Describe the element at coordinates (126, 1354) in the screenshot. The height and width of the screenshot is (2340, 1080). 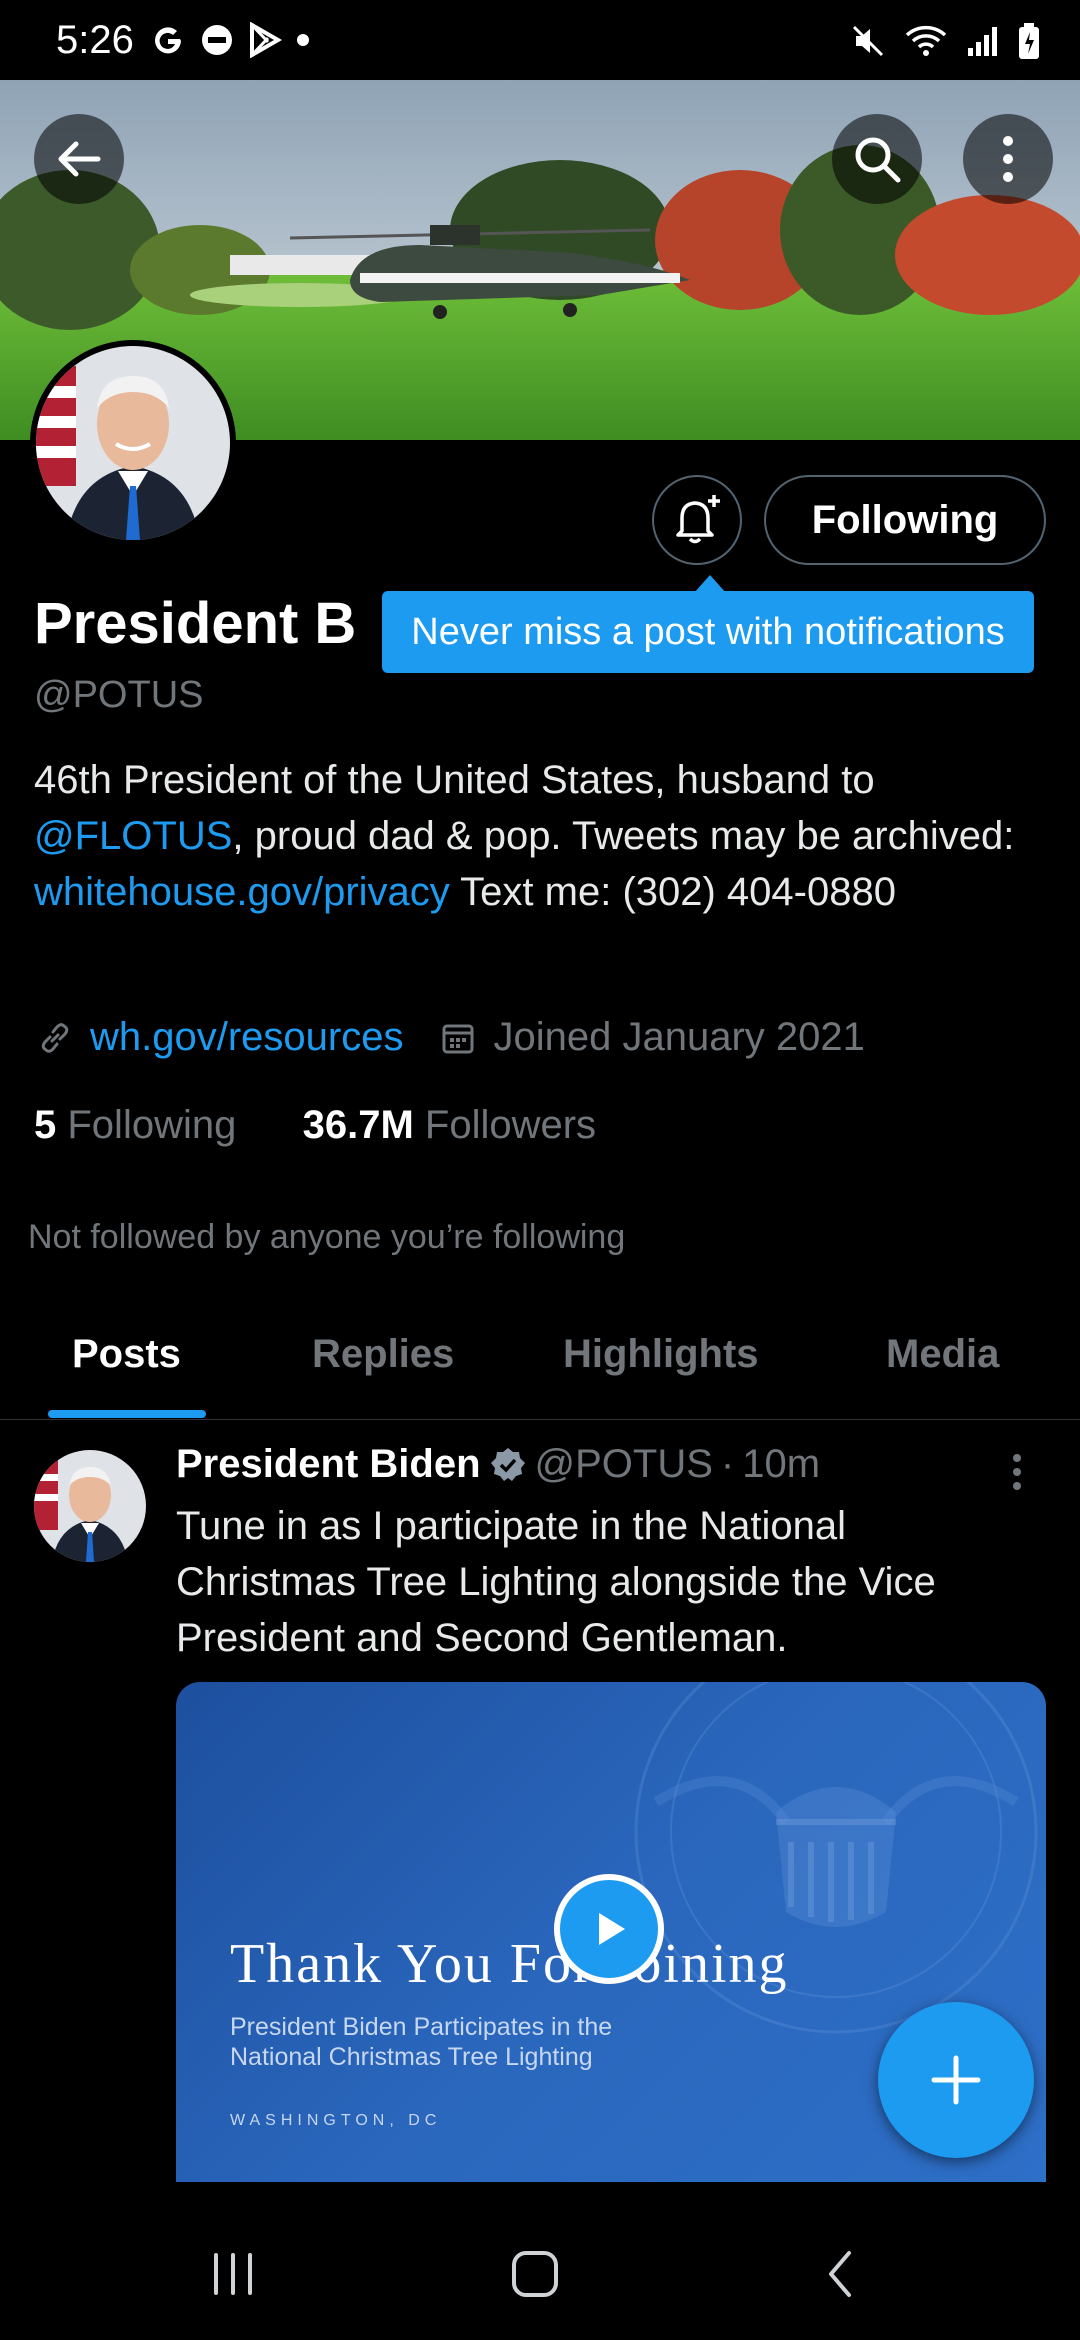
I see `tab-posts: Posts` at that location.